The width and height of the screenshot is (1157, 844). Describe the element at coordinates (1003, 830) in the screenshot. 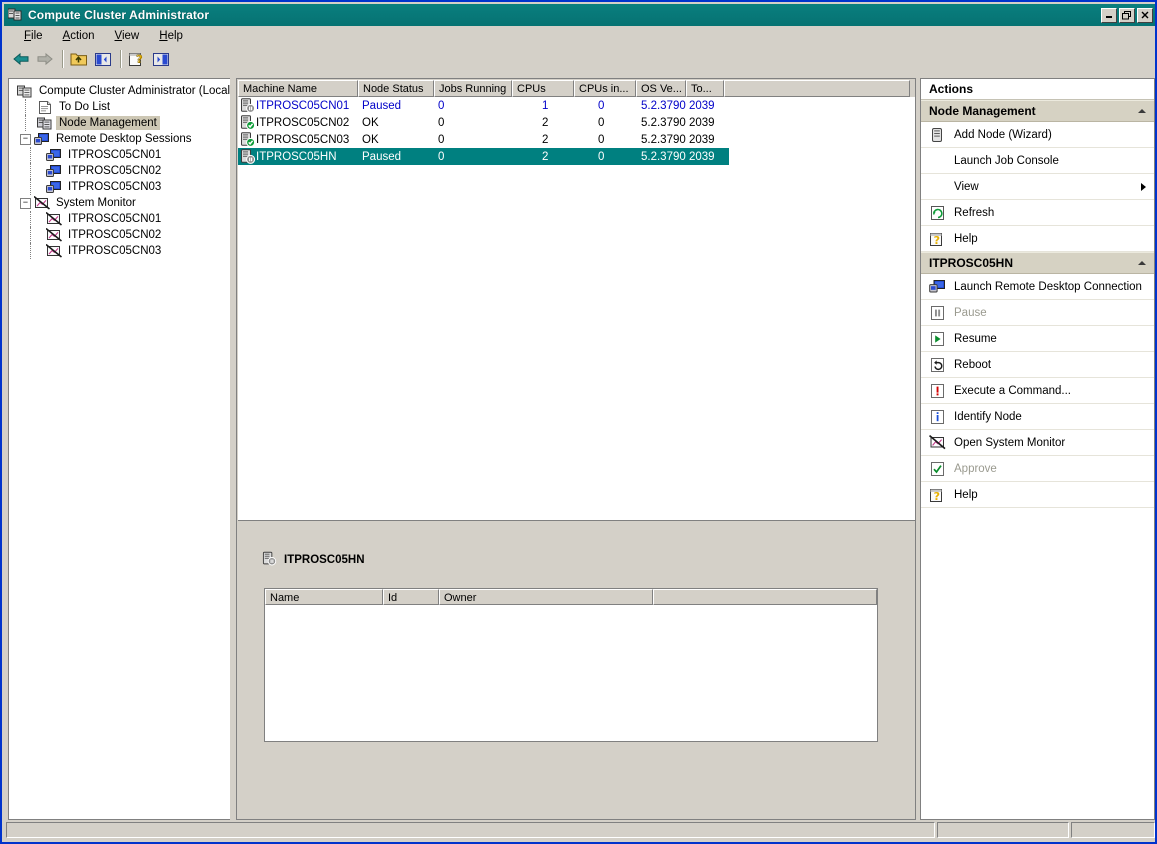

I see `status-panel-two` at that location.